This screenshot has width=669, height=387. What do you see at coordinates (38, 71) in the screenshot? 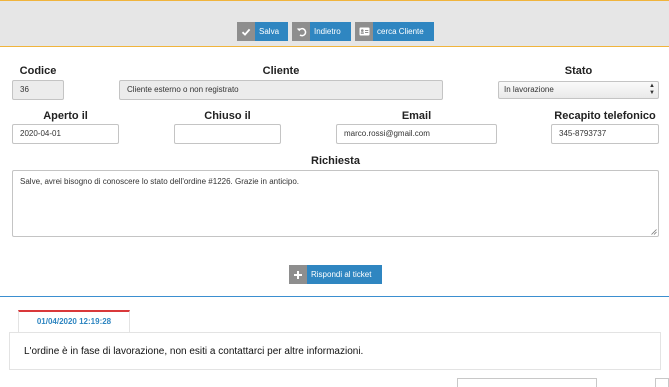
I see `codice-label: Codice` at bounding box center [38, 71].